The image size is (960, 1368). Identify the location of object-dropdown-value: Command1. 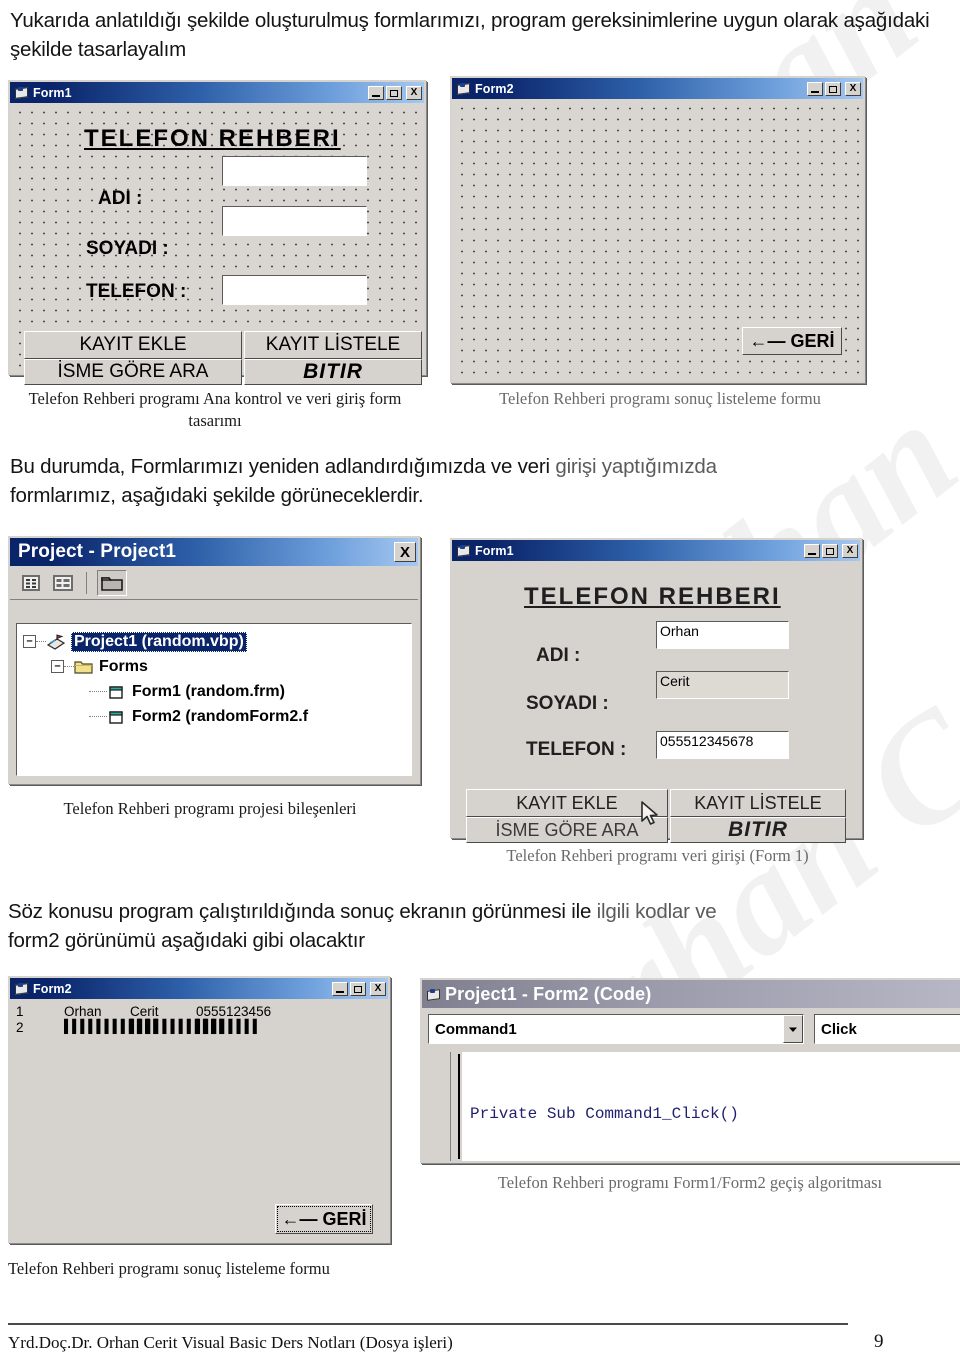
(476, 1029).